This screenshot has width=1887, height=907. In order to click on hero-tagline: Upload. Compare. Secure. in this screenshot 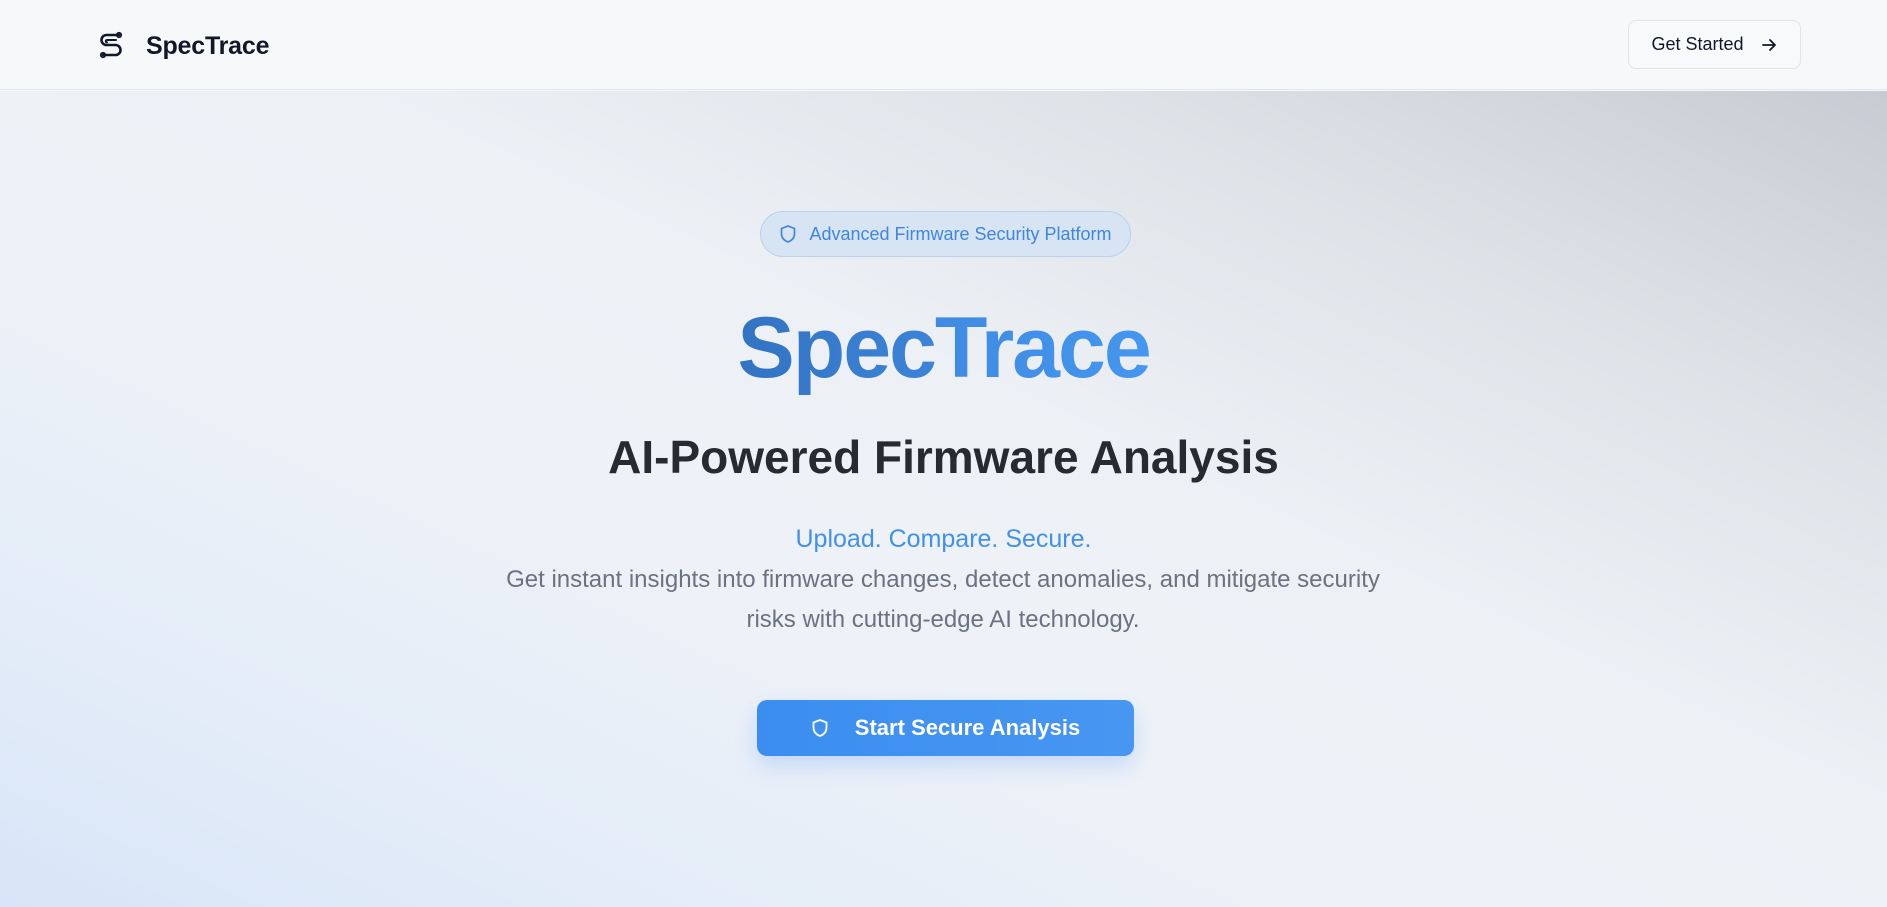, I will do `click(943, 539)`.